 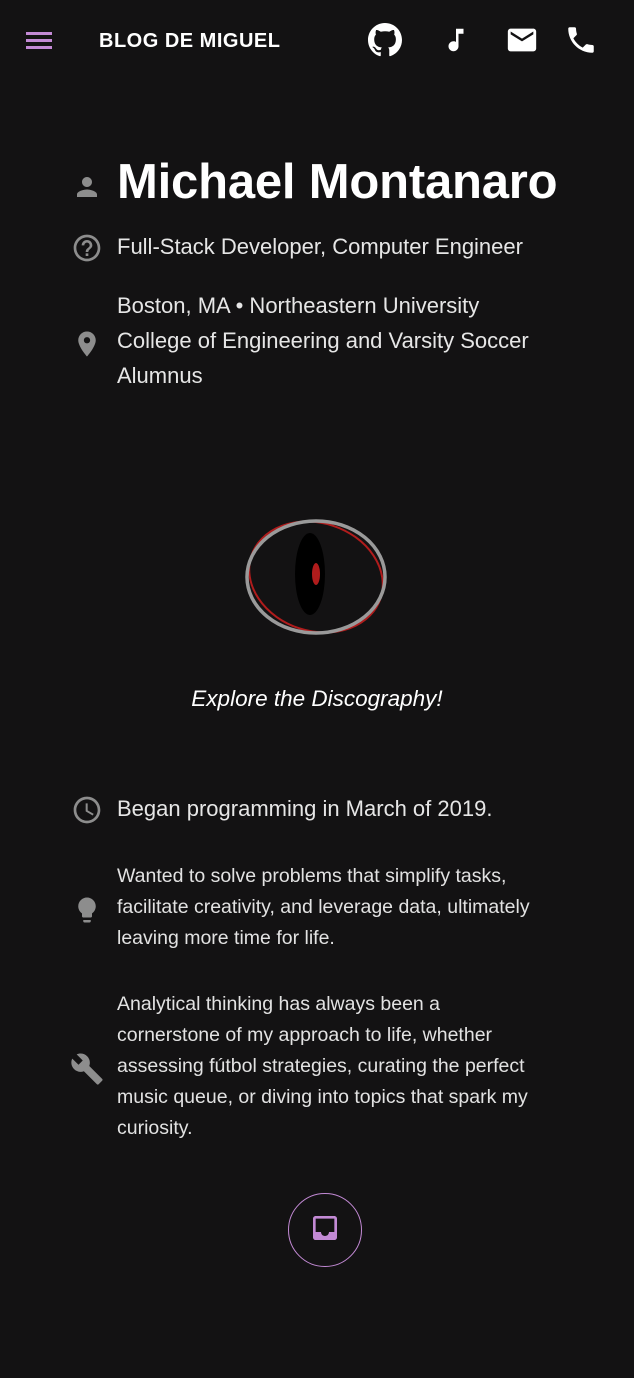 What do you see at coordinates (155, 1128) in the screenshot?
I see `approach-line: curiosity.` at bounding box center [155, 1128].